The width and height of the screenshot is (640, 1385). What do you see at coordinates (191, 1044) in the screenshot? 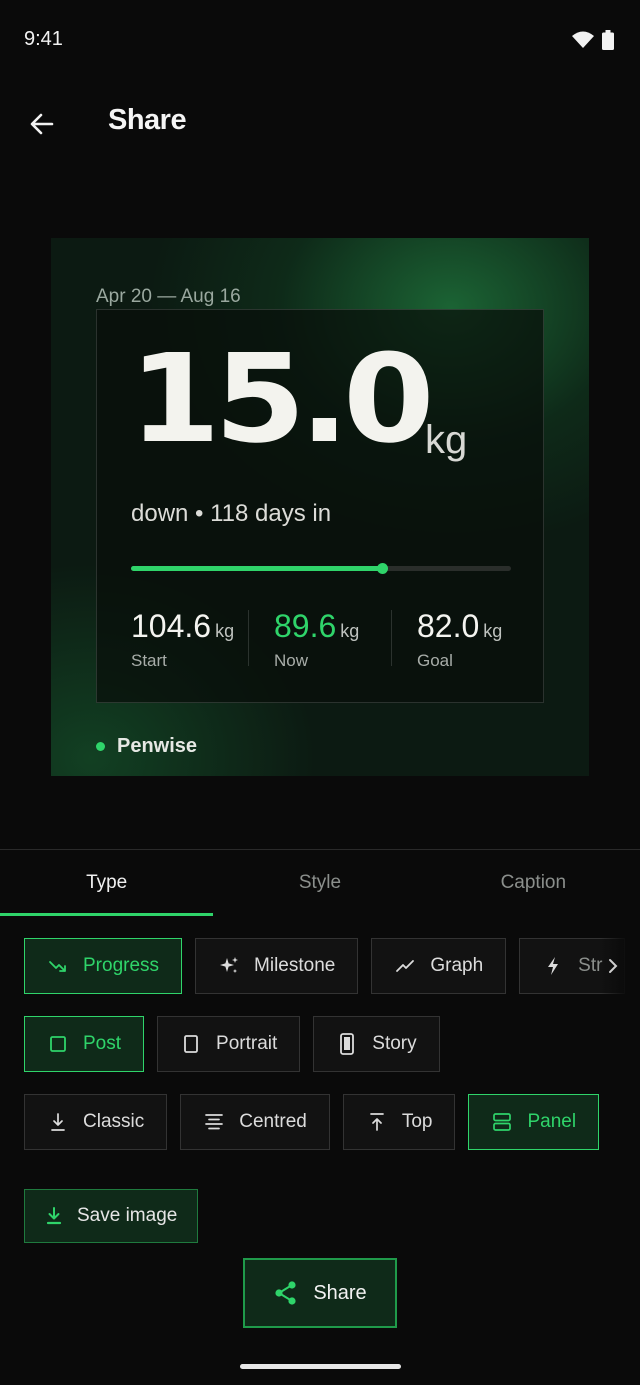
I see `portrait-icon` at bounding box center [191, 1044].